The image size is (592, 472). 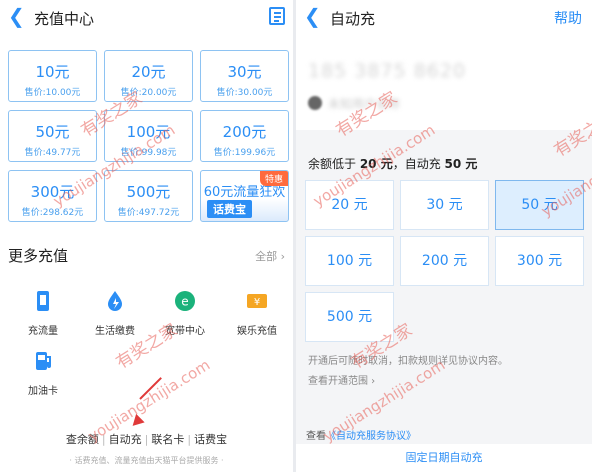 I want to click on tile-amount: 20元, so click(x=148, y=72).